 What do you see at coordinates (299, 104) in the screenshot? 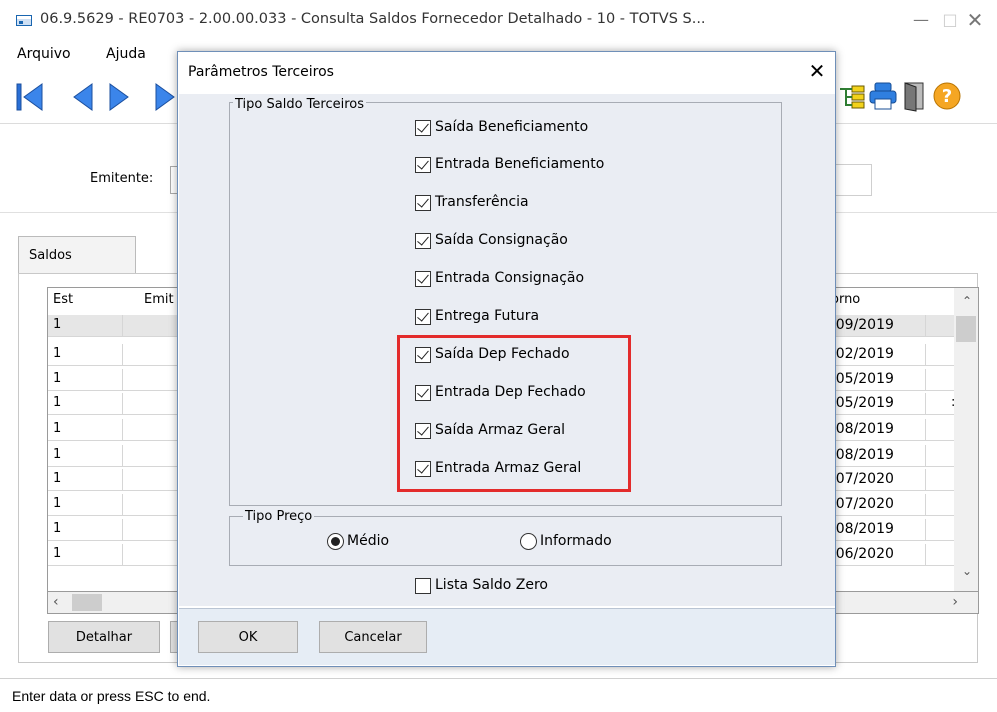
I see `tipo-saldo-legend: Tipo Saldo Terceiros` at bounding box center [299, 104].